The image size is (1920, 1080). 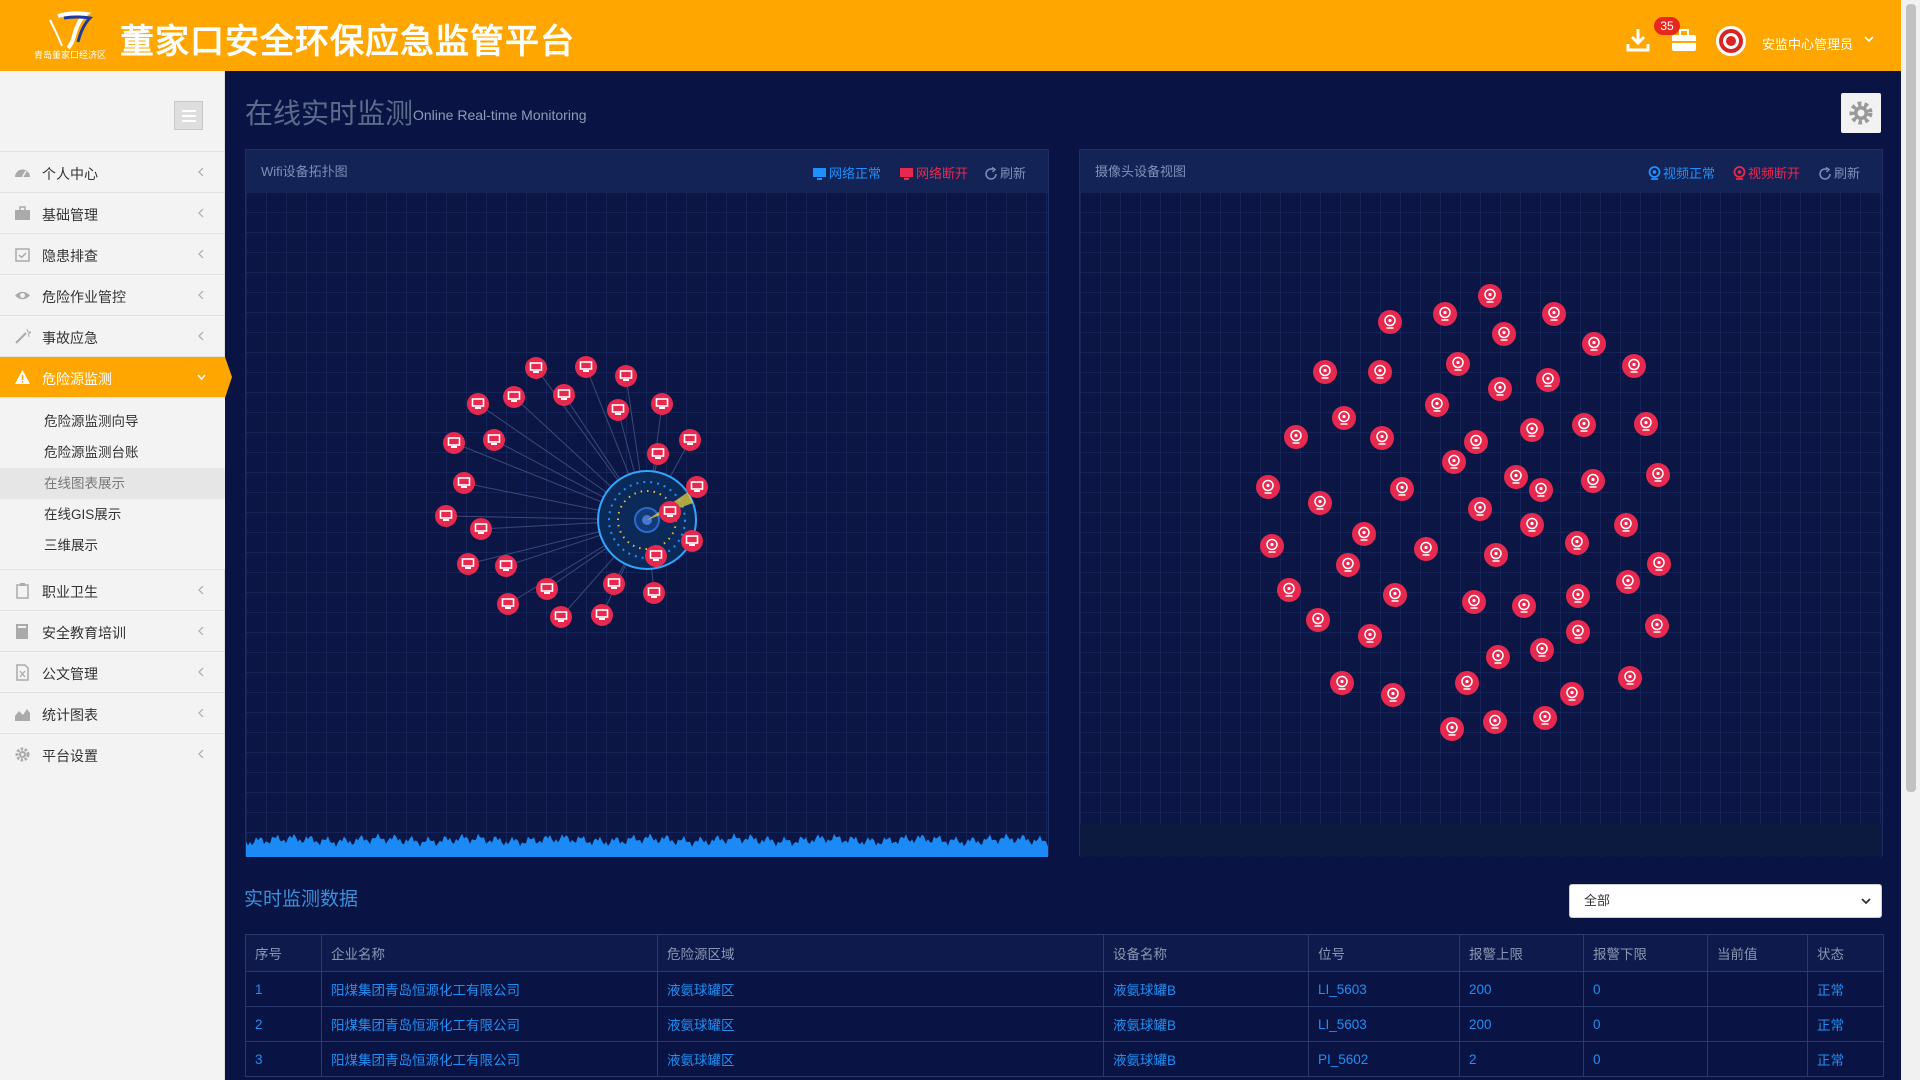 I want to click on column-header: 序号, so click(x=283, y=953).